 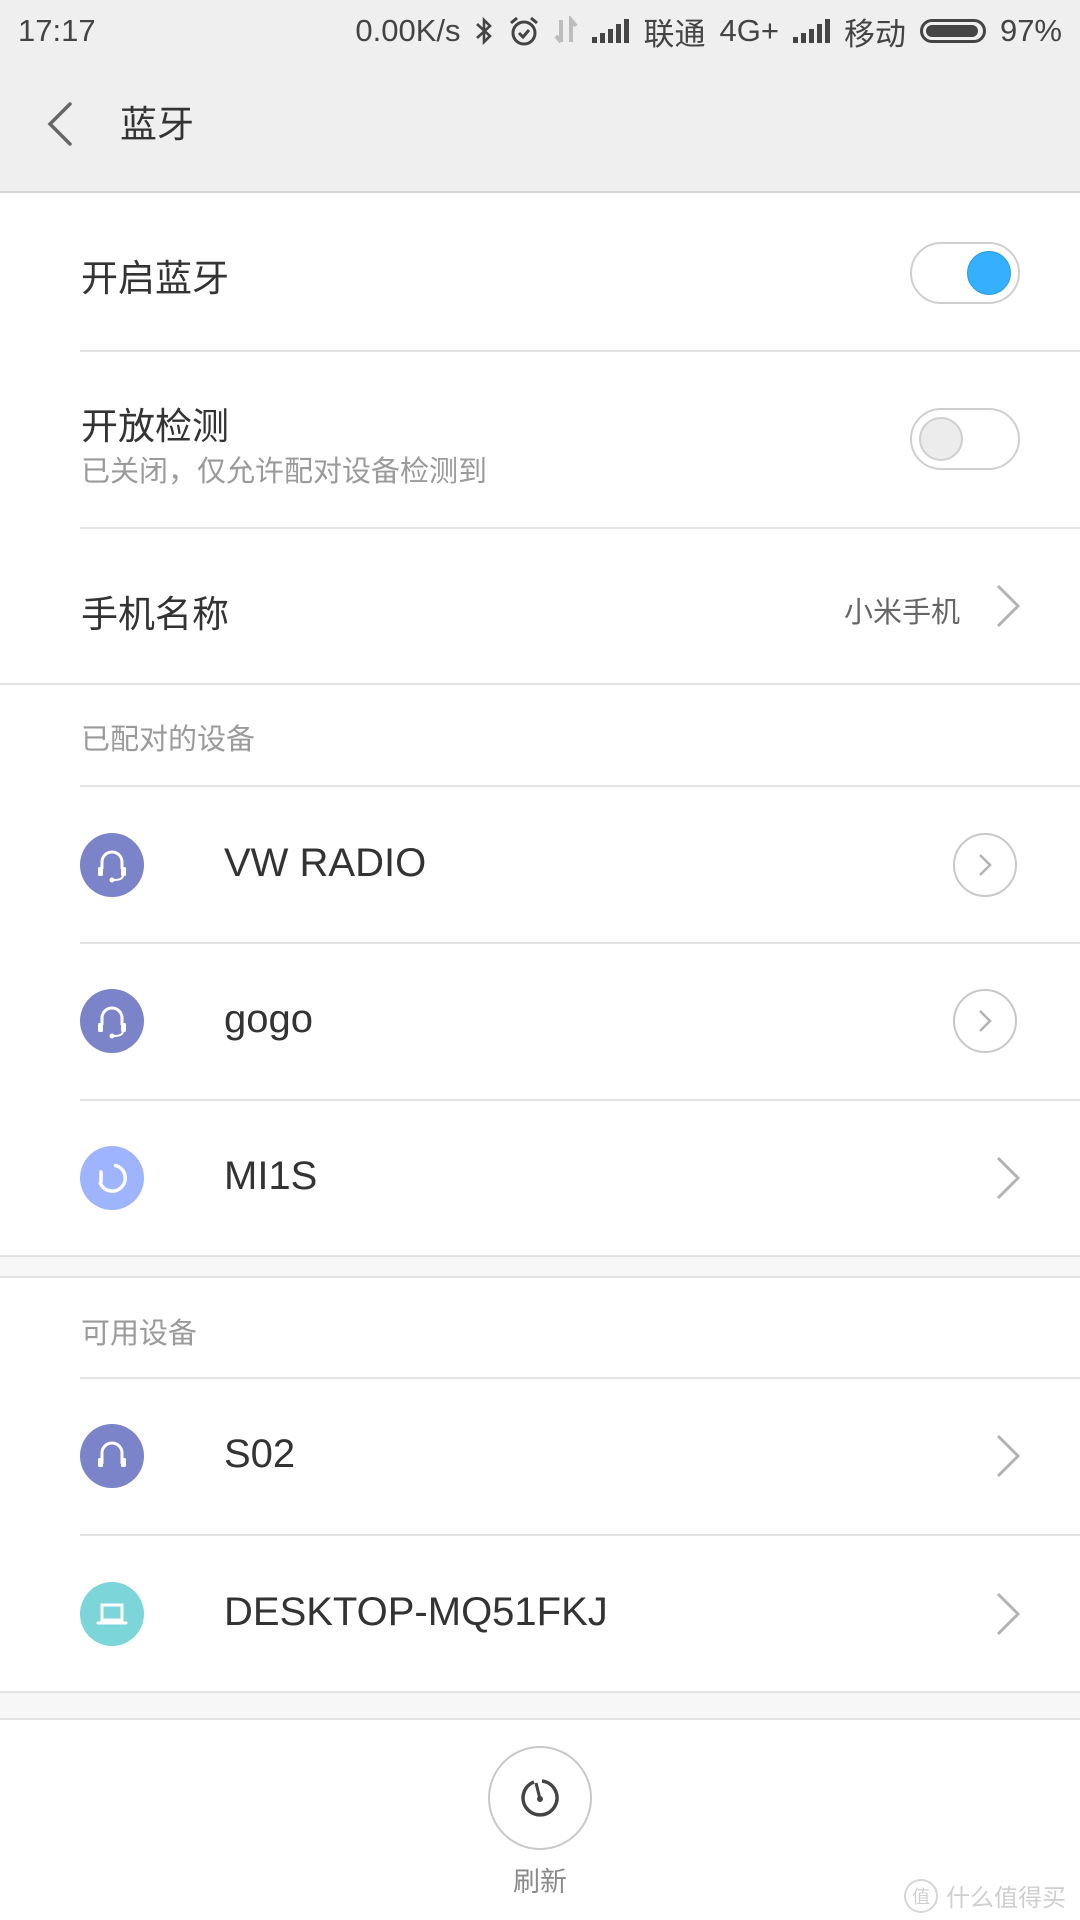 I want to click on laptop-icon, so click(x=112, y=1614).